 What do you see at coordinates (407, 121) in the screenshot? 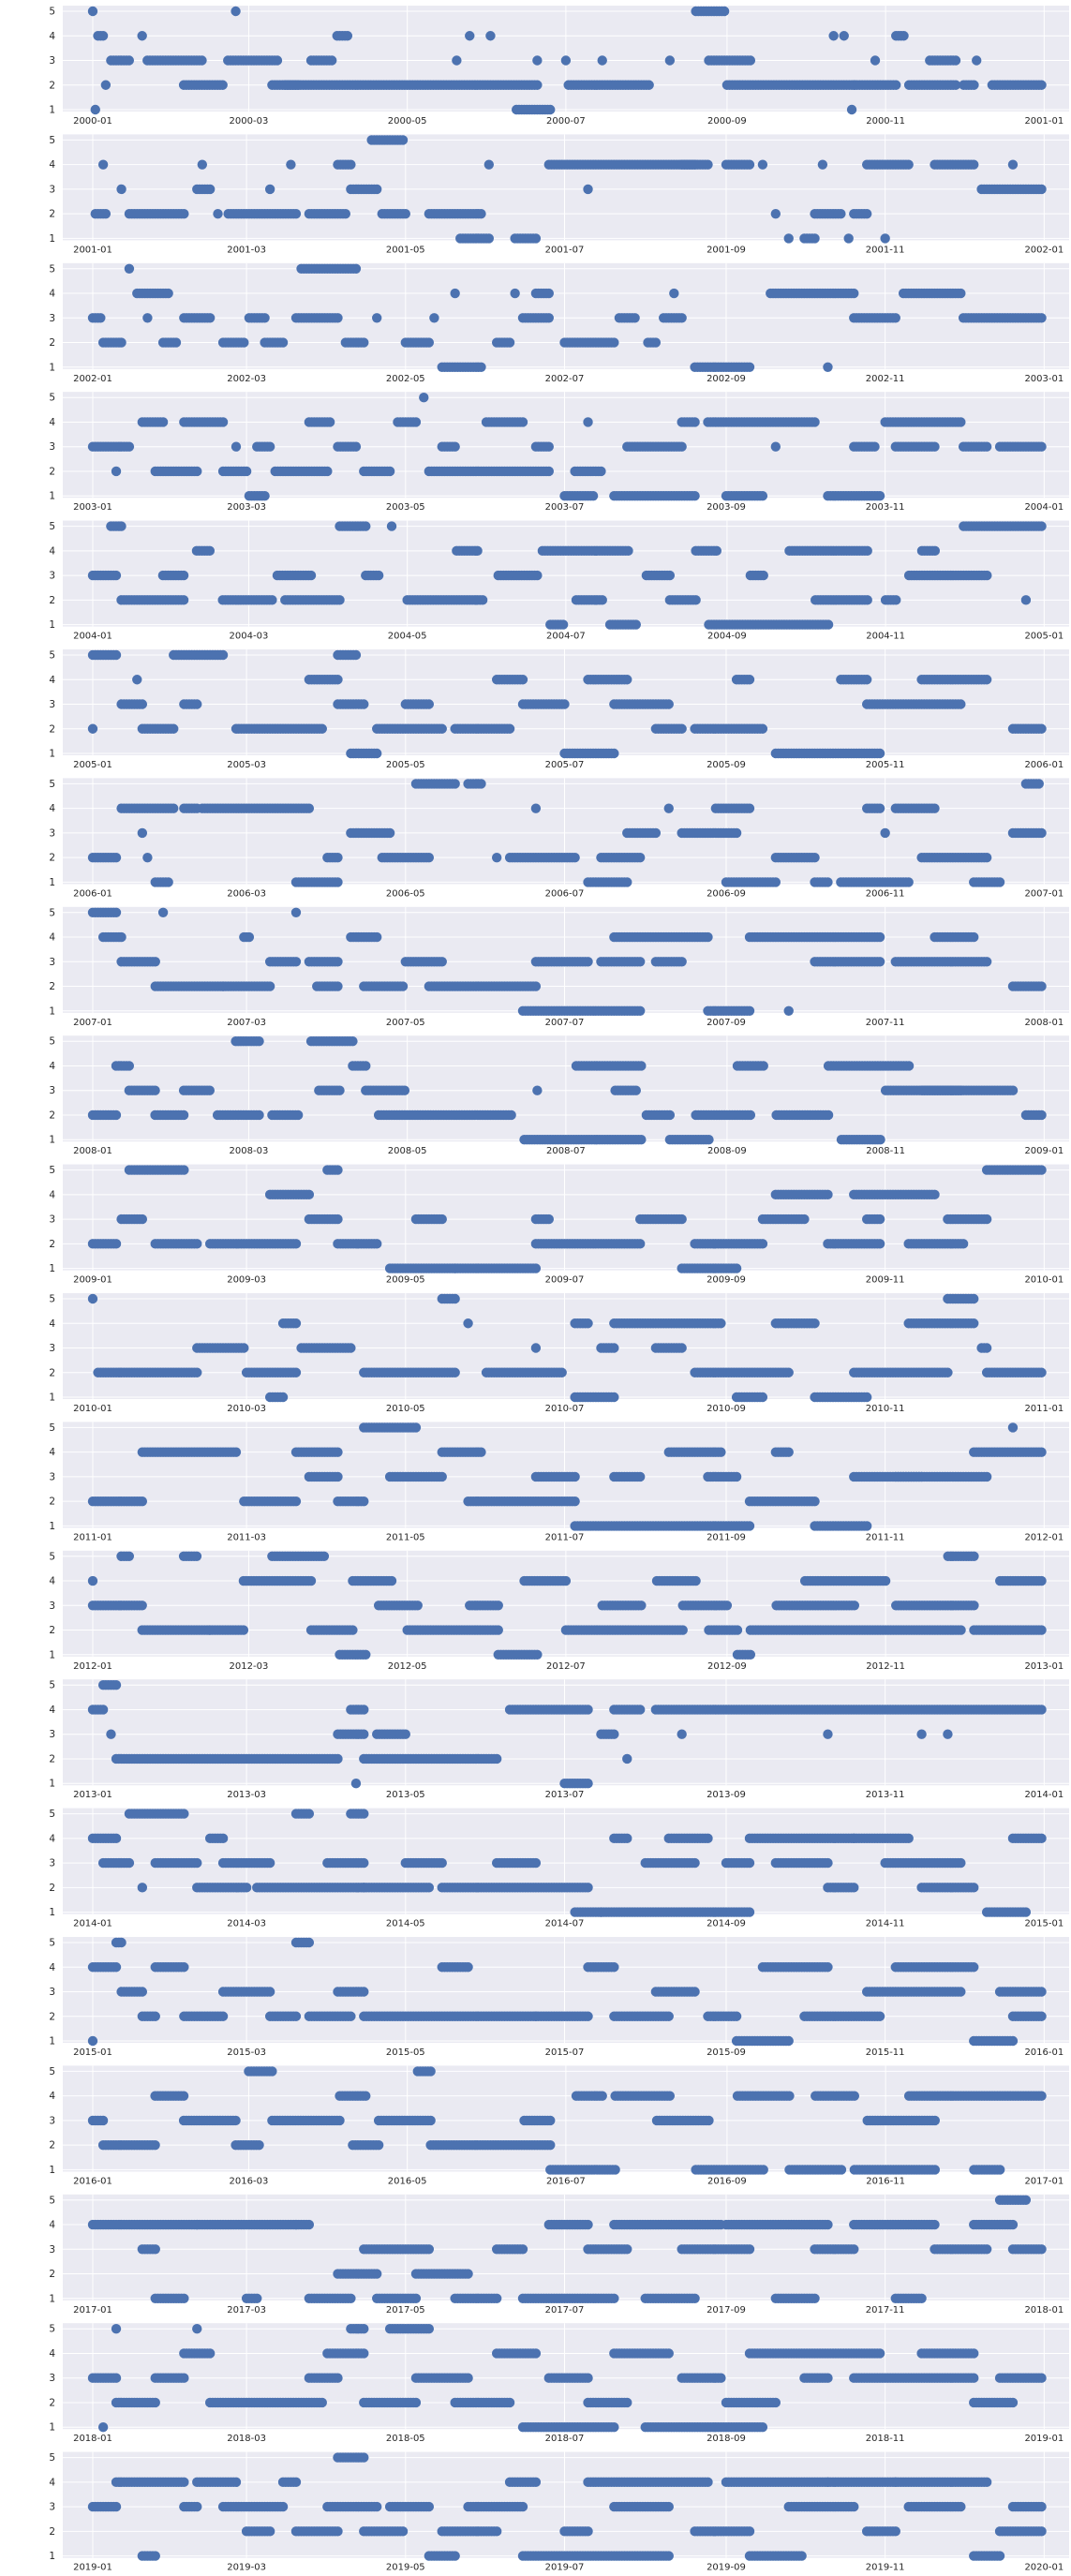
I see `x-tick-label: 2000-05` at bounding box center [407, 121].